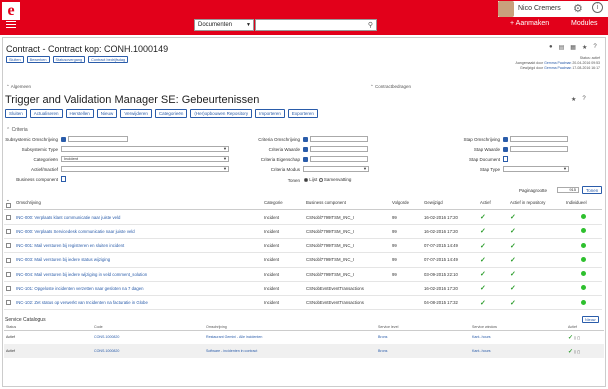 This screenshot has width=608, height=389. I want to click on col-individueel: Individueel, so click(583, 203).